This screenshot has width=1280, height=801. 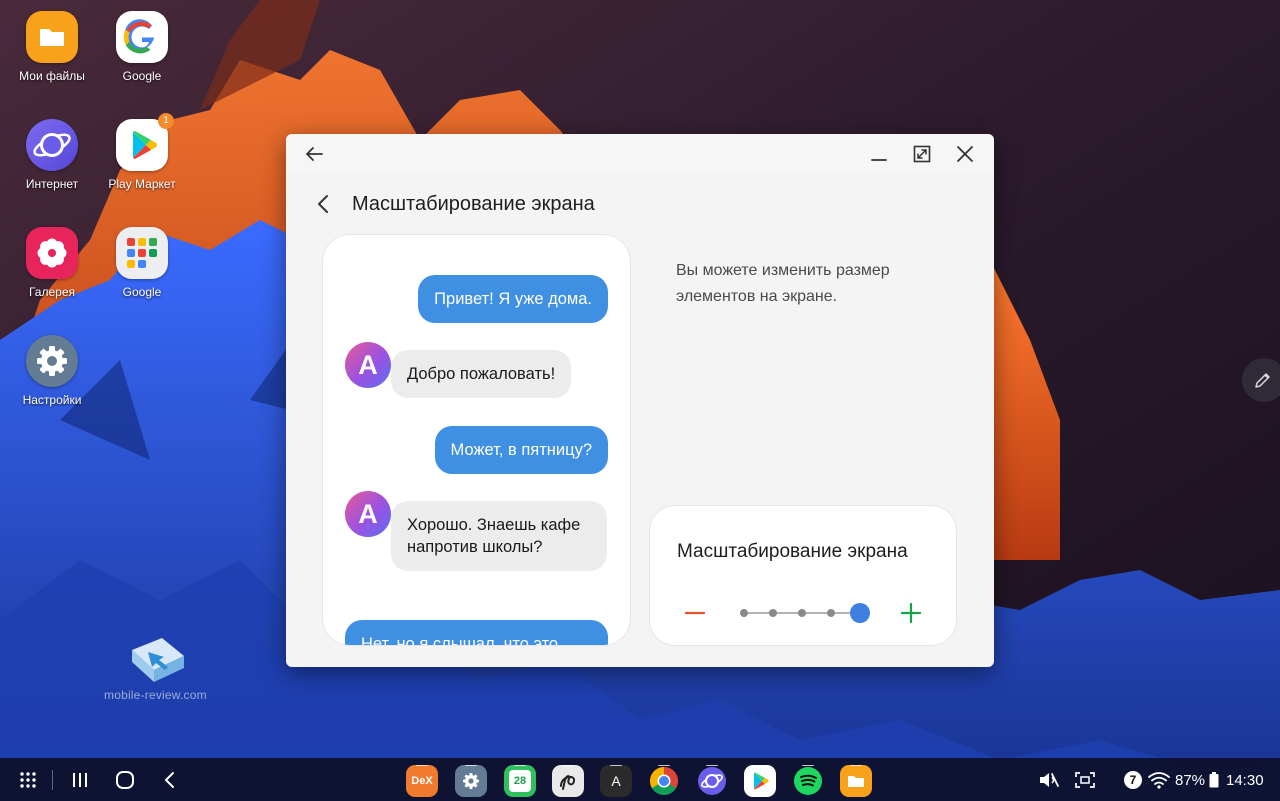 What do you see at coordinates (166, 121) in the screenshot?
I see `notification-badge: 1` at bounding box center [166, 121].